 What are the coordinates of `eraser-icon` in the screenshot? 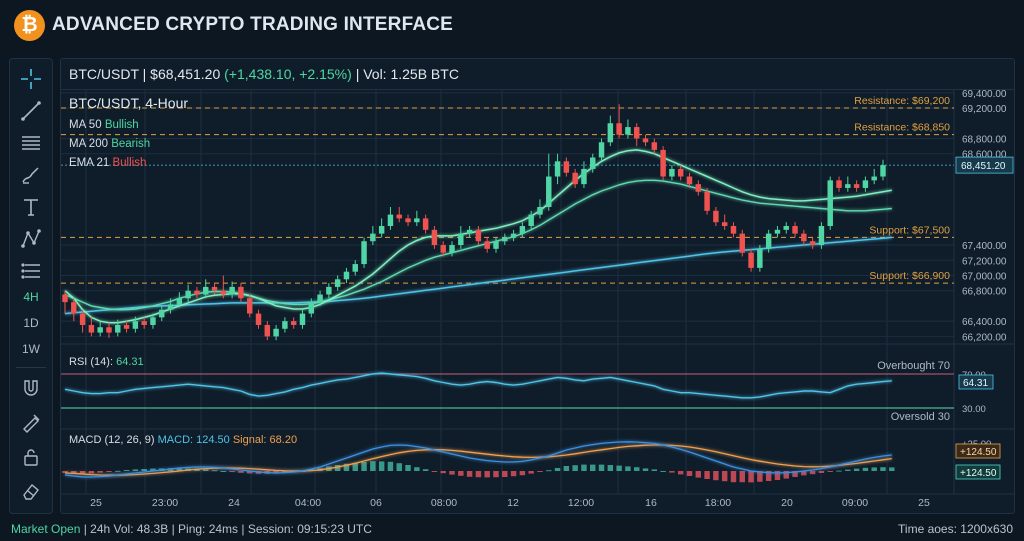 It's located at (31, 491).